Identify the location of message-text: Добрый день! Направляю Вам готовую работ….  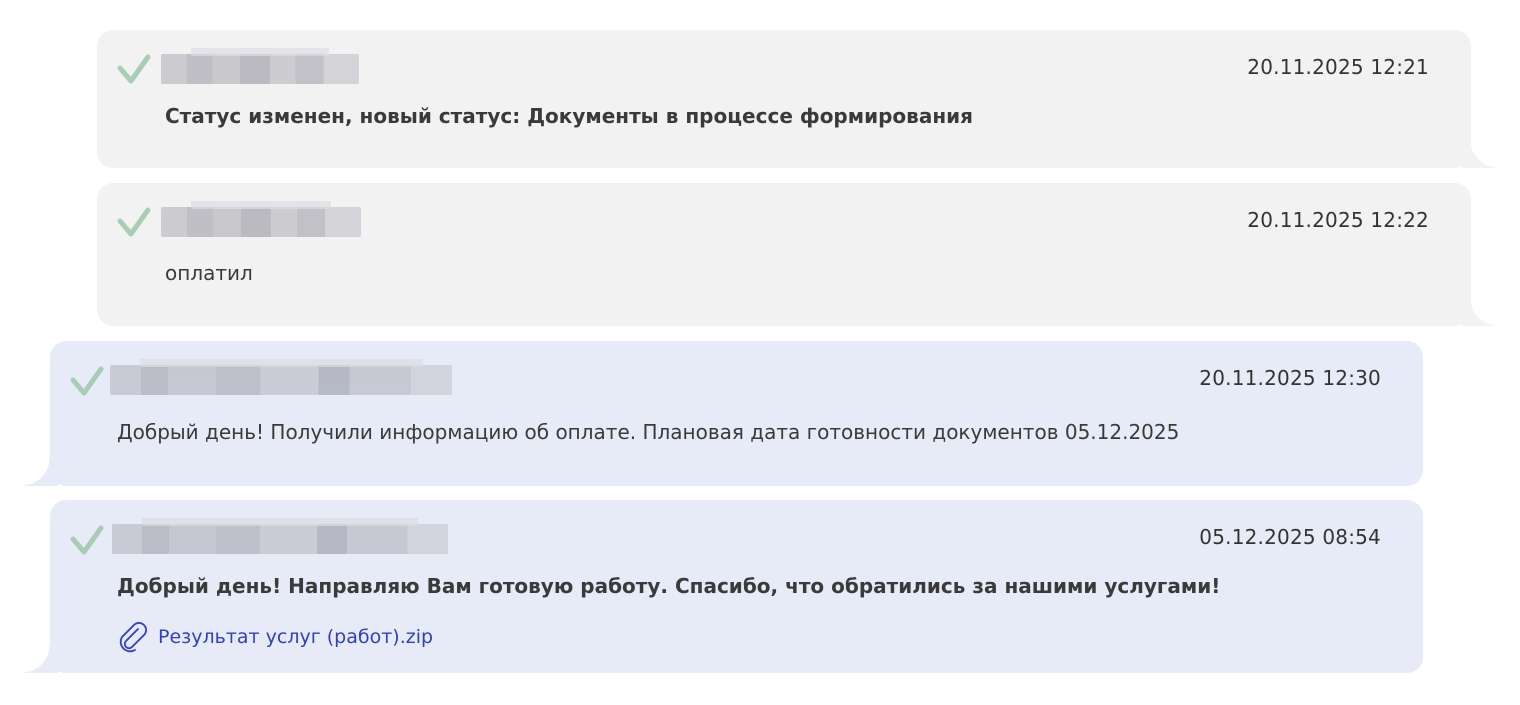
(669, 586).